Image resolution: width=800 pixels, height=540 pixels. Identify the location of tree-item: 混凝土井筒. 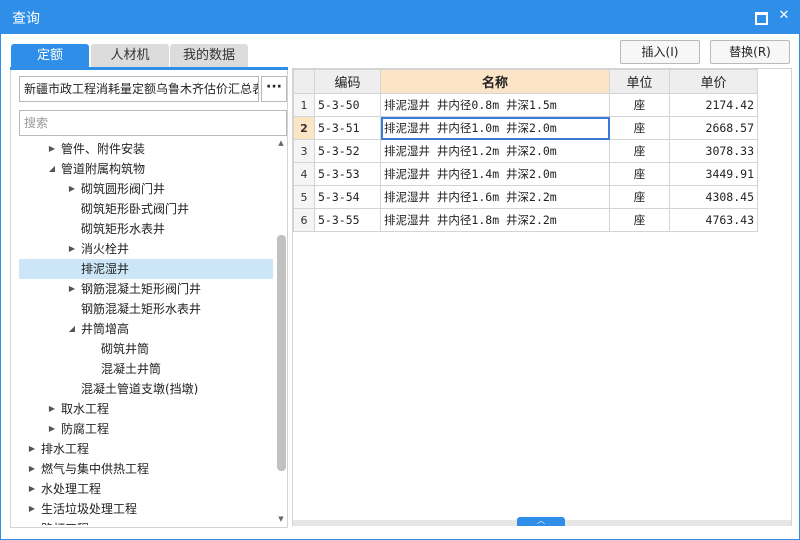
(146, 369).